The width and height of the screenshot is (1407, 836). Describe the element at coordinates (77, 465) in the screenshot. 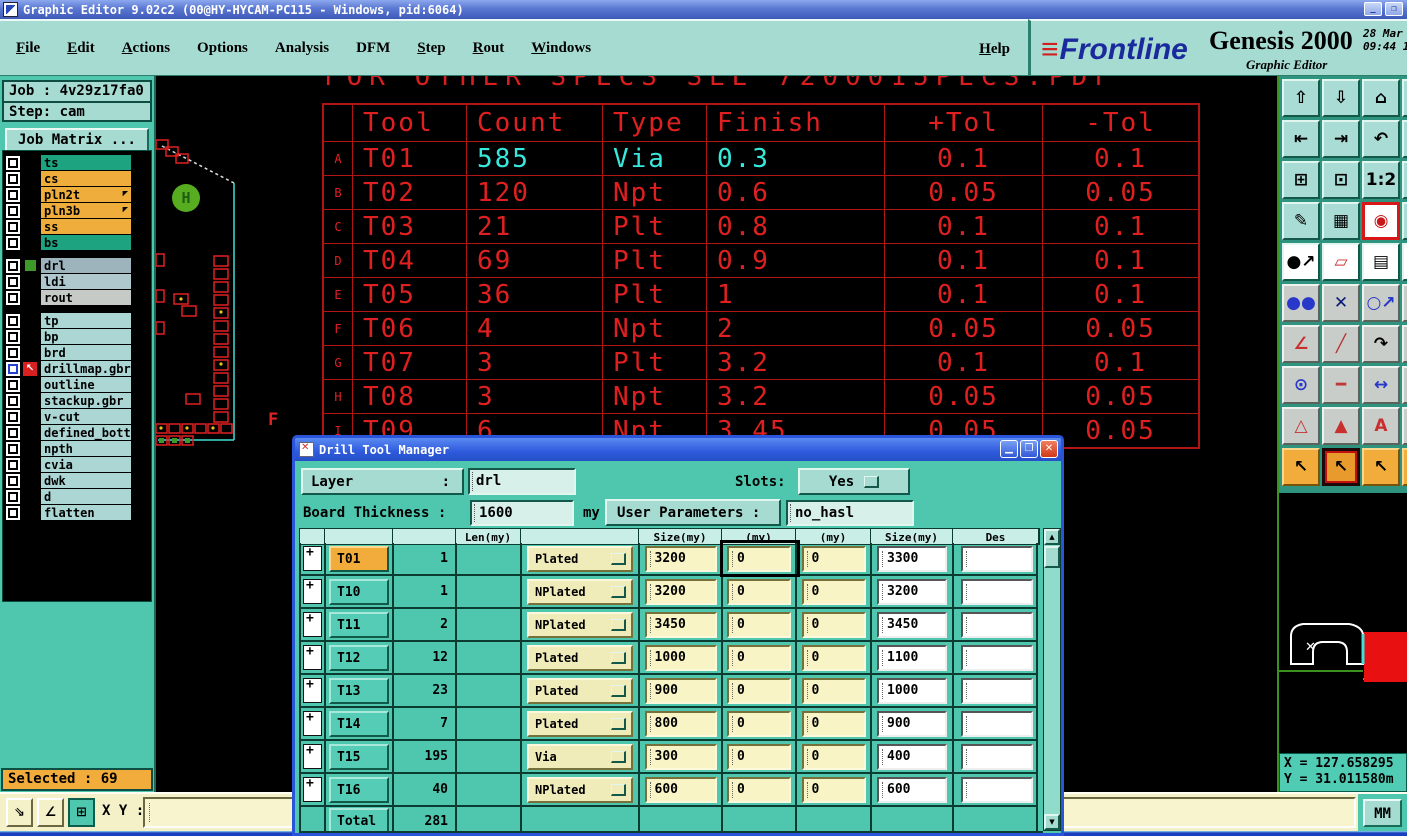

I see `layer-row: ↖ cvia` at that location.